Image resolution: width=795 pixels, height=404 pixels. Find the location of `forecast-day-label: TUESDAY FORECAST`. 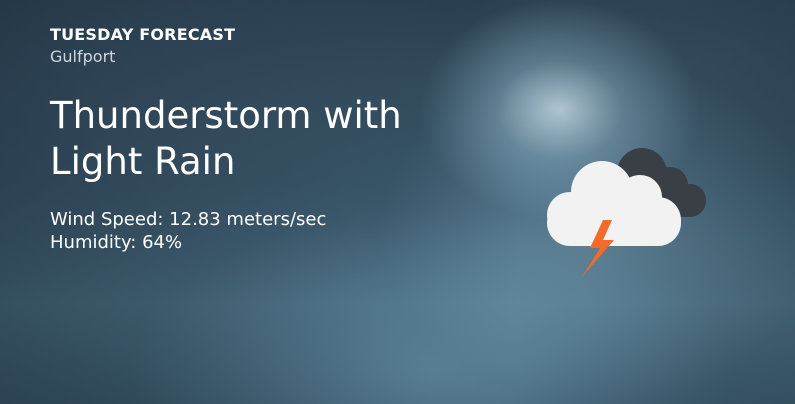

forecast-day-label: TUESDAY FORECAST is located at coordinates (143, 34).